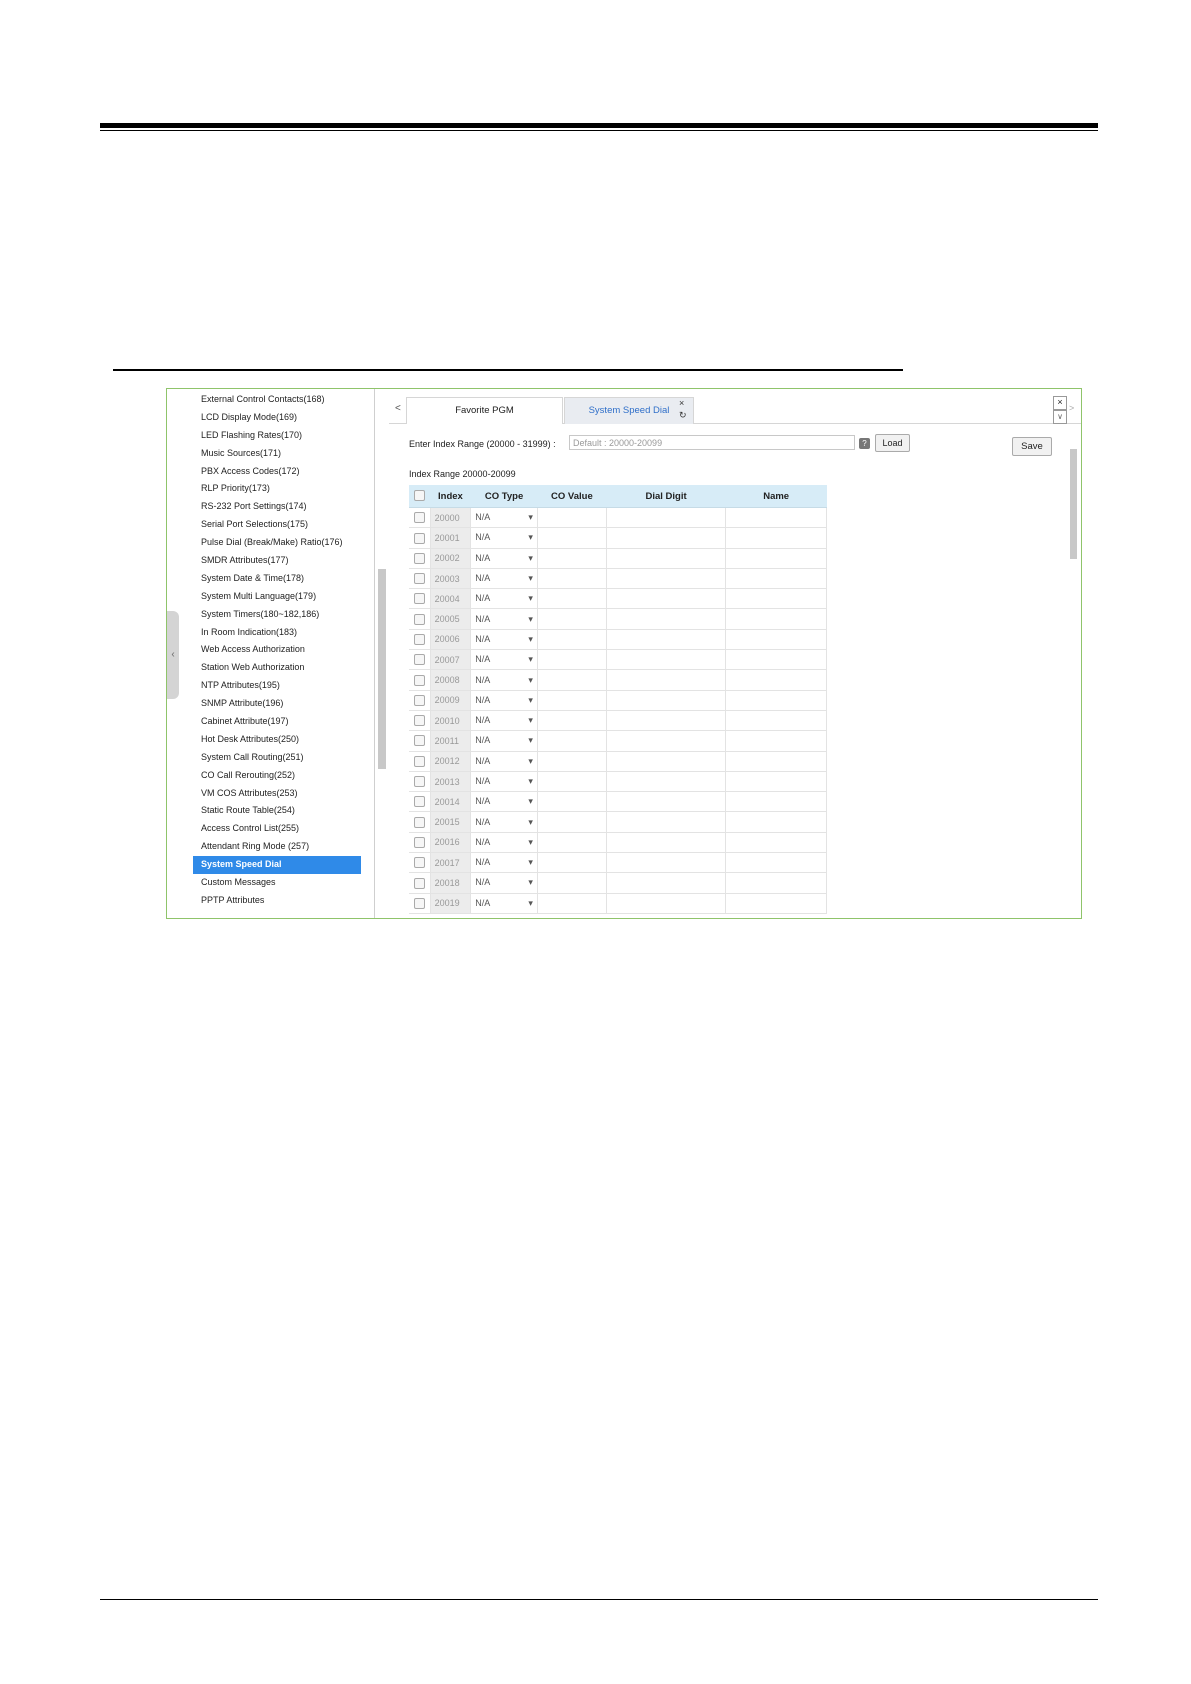  What do you see at coordinates (277, 847) in the screenshot?
I see `sidebar-item: Attendant Ring Mode (257)` at bounding box center [277, 847].